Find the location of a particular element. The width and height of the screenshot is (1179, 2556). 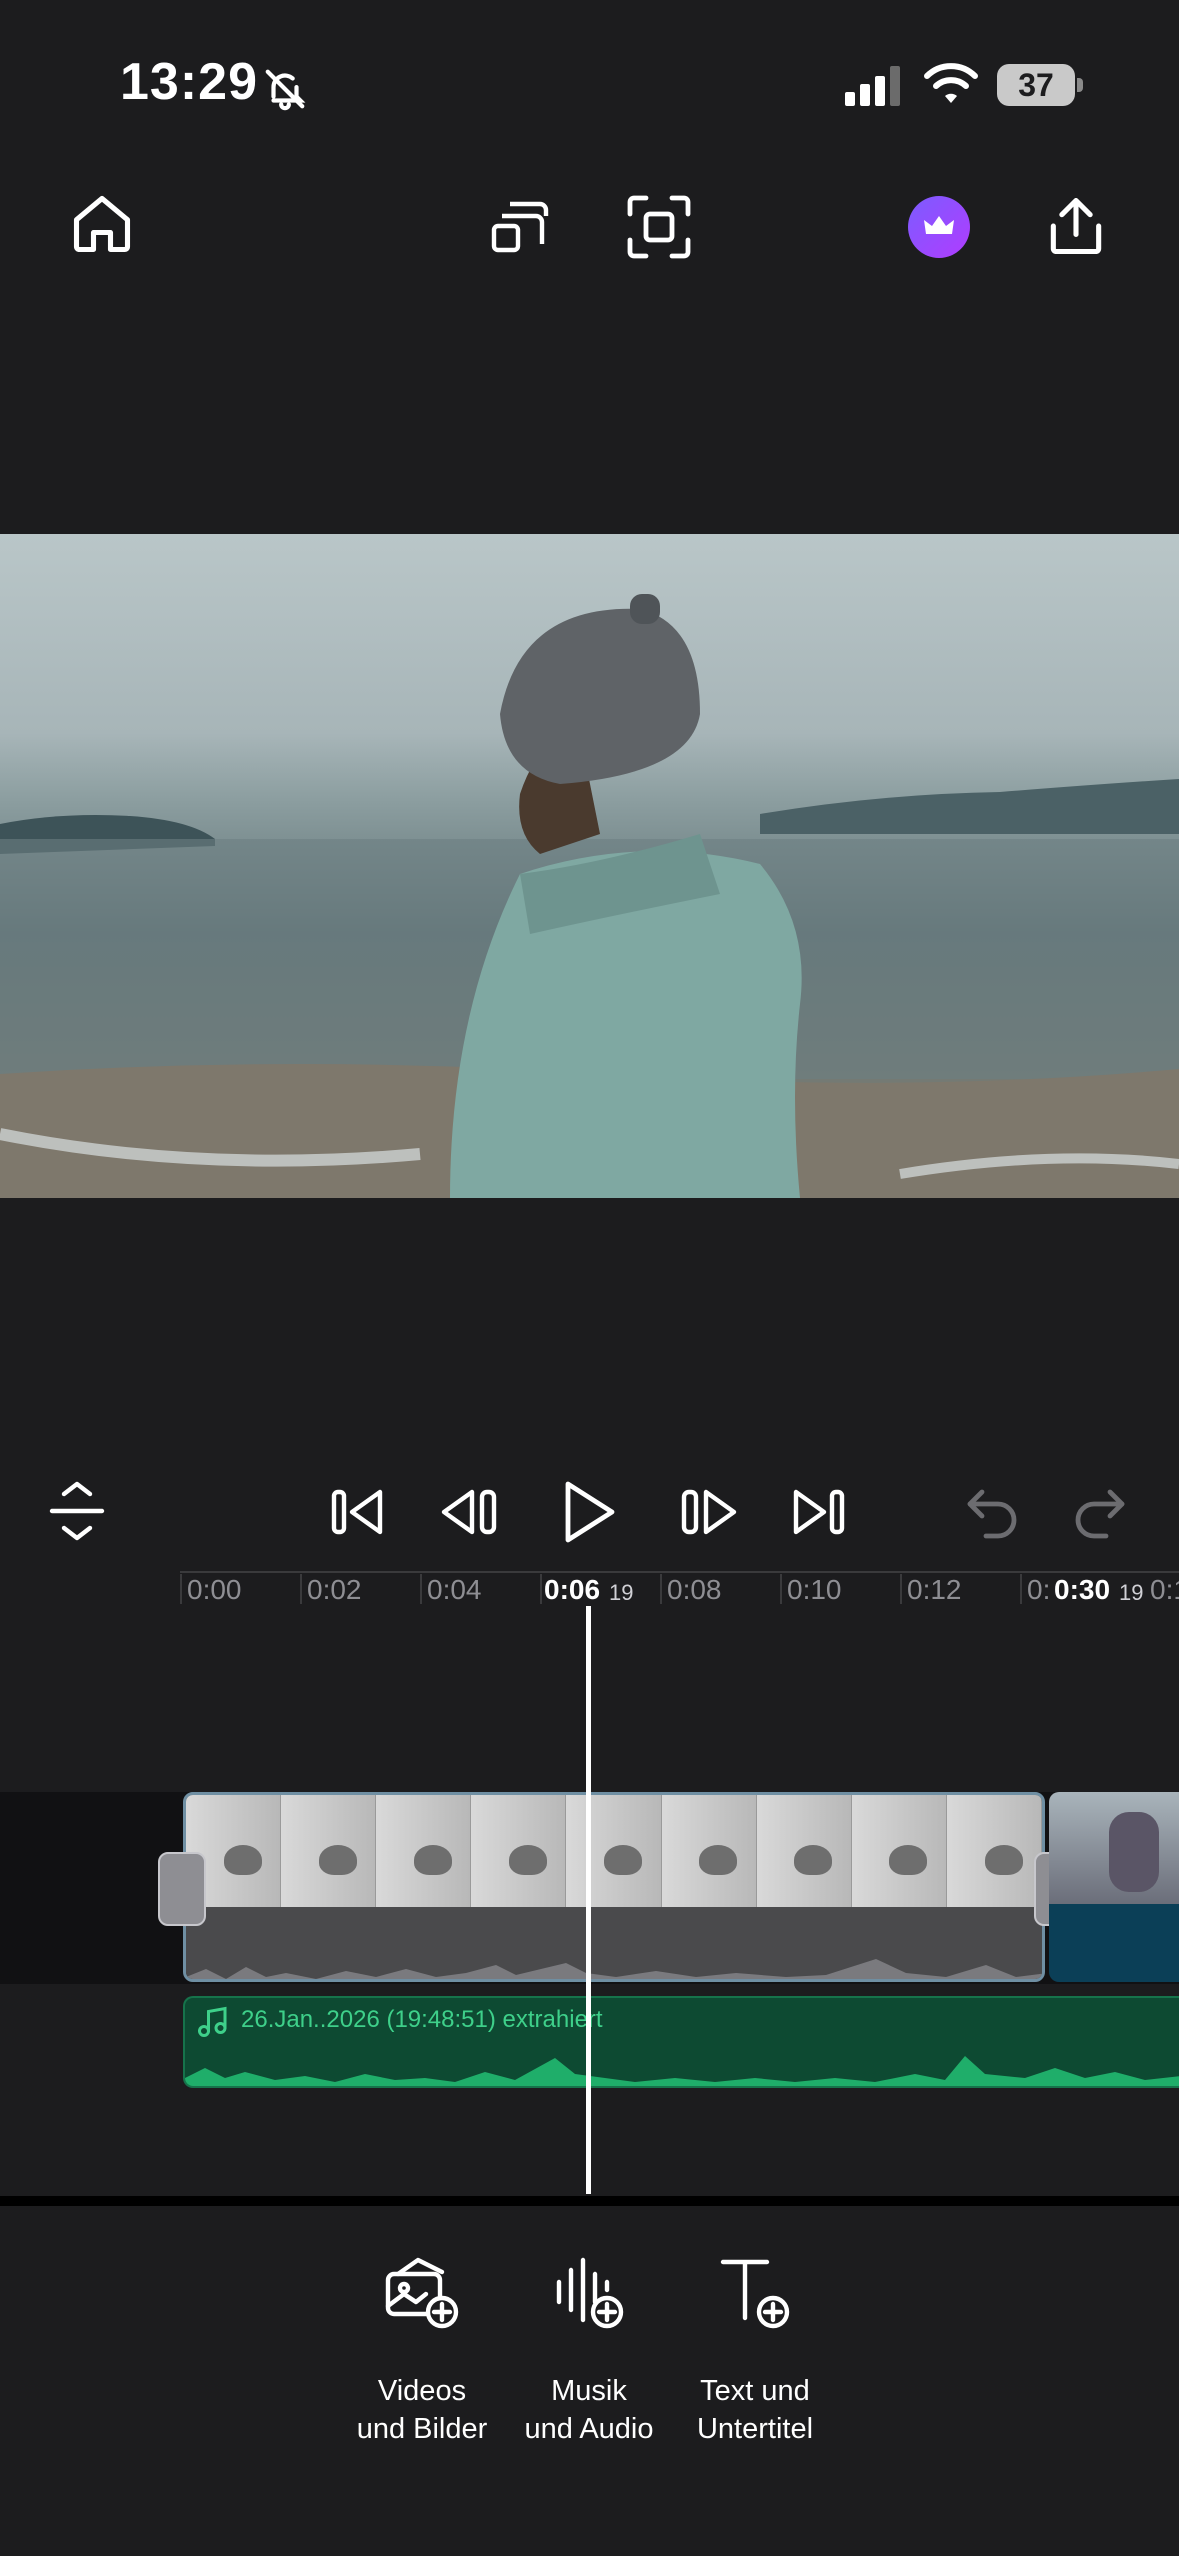

ruler-tick: 0:00 is located at coordinates (214, 1589).